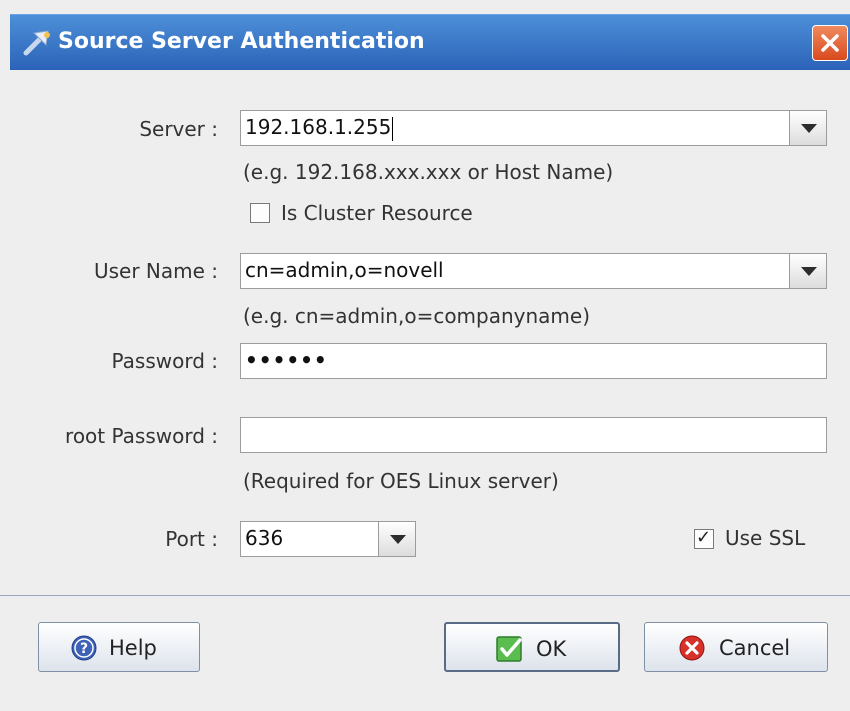 This screenshot has width=850, height=711. I want to click on username-hint: (e.g. cn=admin,o=companyname), so click(417, 316).